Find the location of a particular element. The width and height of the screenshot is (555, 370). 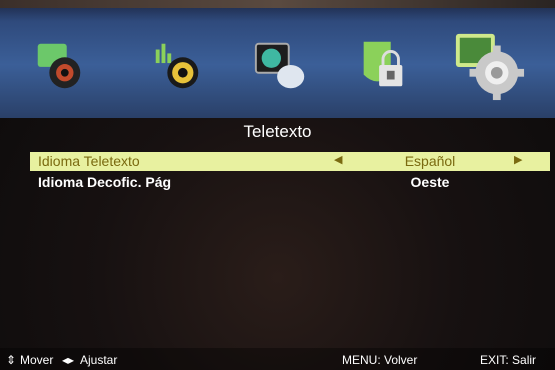

panel-title: Teletexto is located at coordinates (277, 131).